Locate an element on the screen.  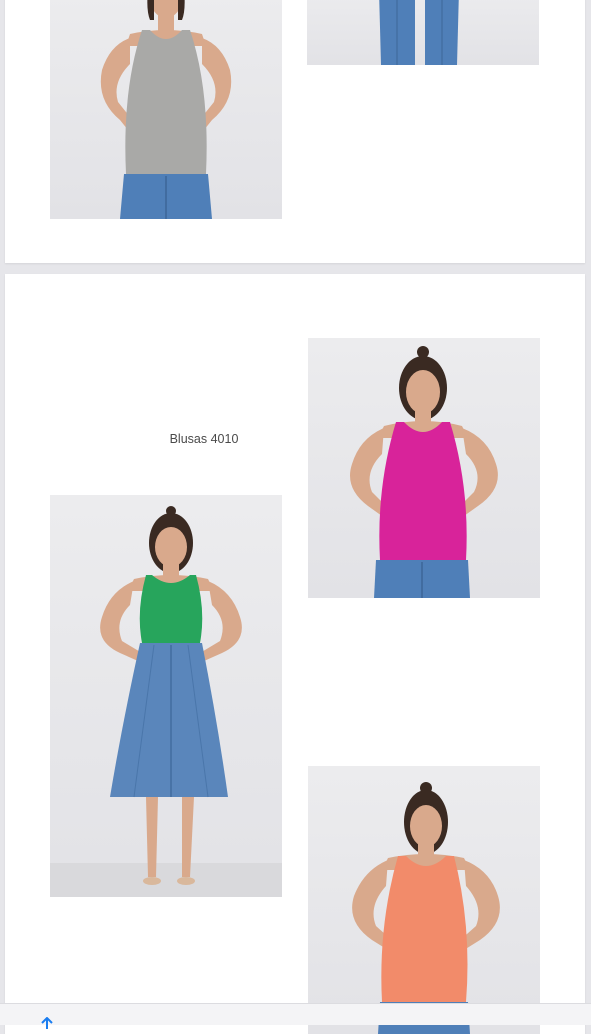
product-photo-coral-top is located at coordinates (424, 900).